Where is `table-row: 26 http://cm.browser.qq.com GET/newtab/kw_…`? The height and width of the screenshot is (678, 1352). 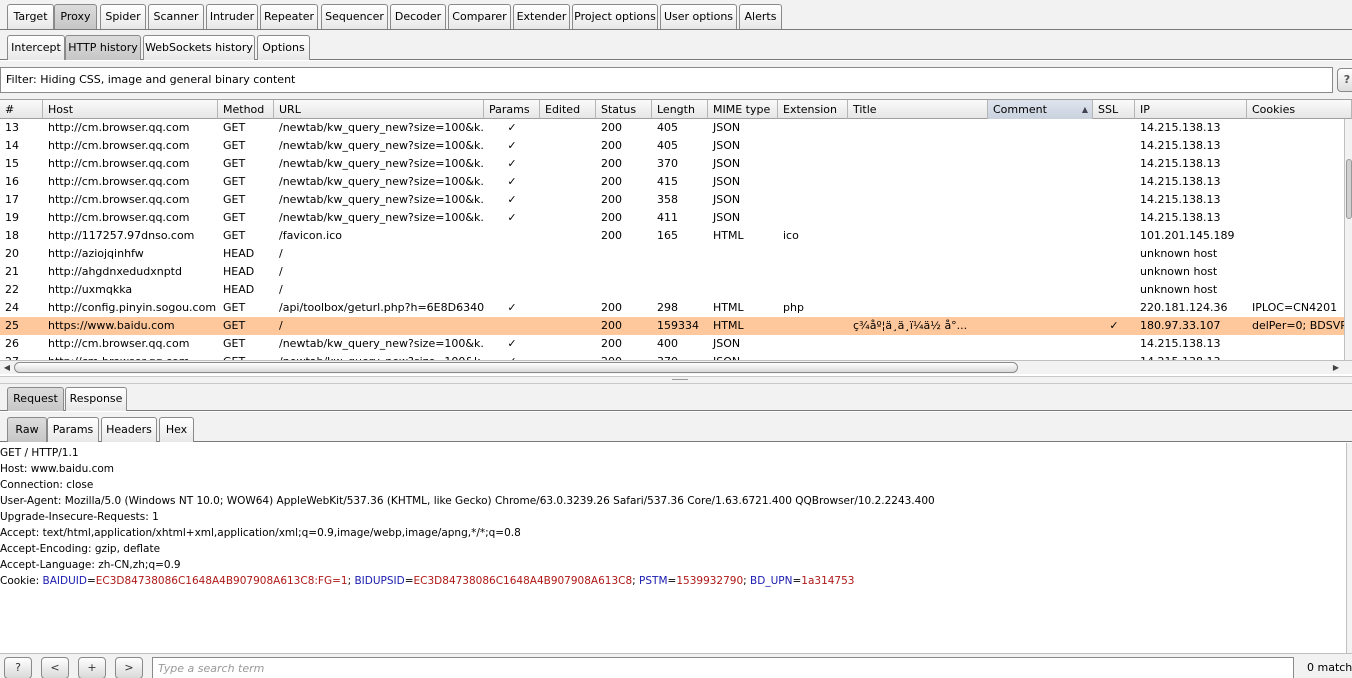
table-row: 26 http://cm.browser.qq.com GET/newtab/kw_… is located at coordinates (672, 344).